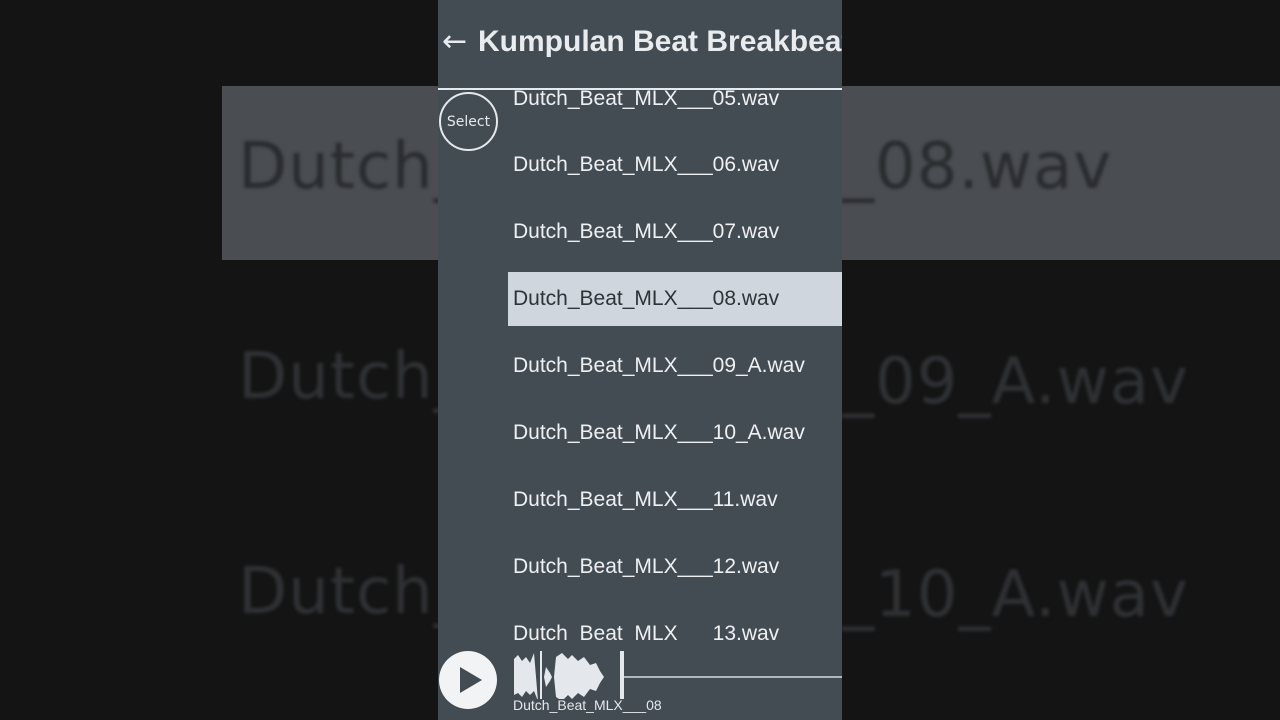 The height and width of the screenshot is (720, 1280). Describe the element at coordinates (675, 433) in the screenshot. I see `list-item: Dutch_Beat_MLX___10_A.wav` at that location.